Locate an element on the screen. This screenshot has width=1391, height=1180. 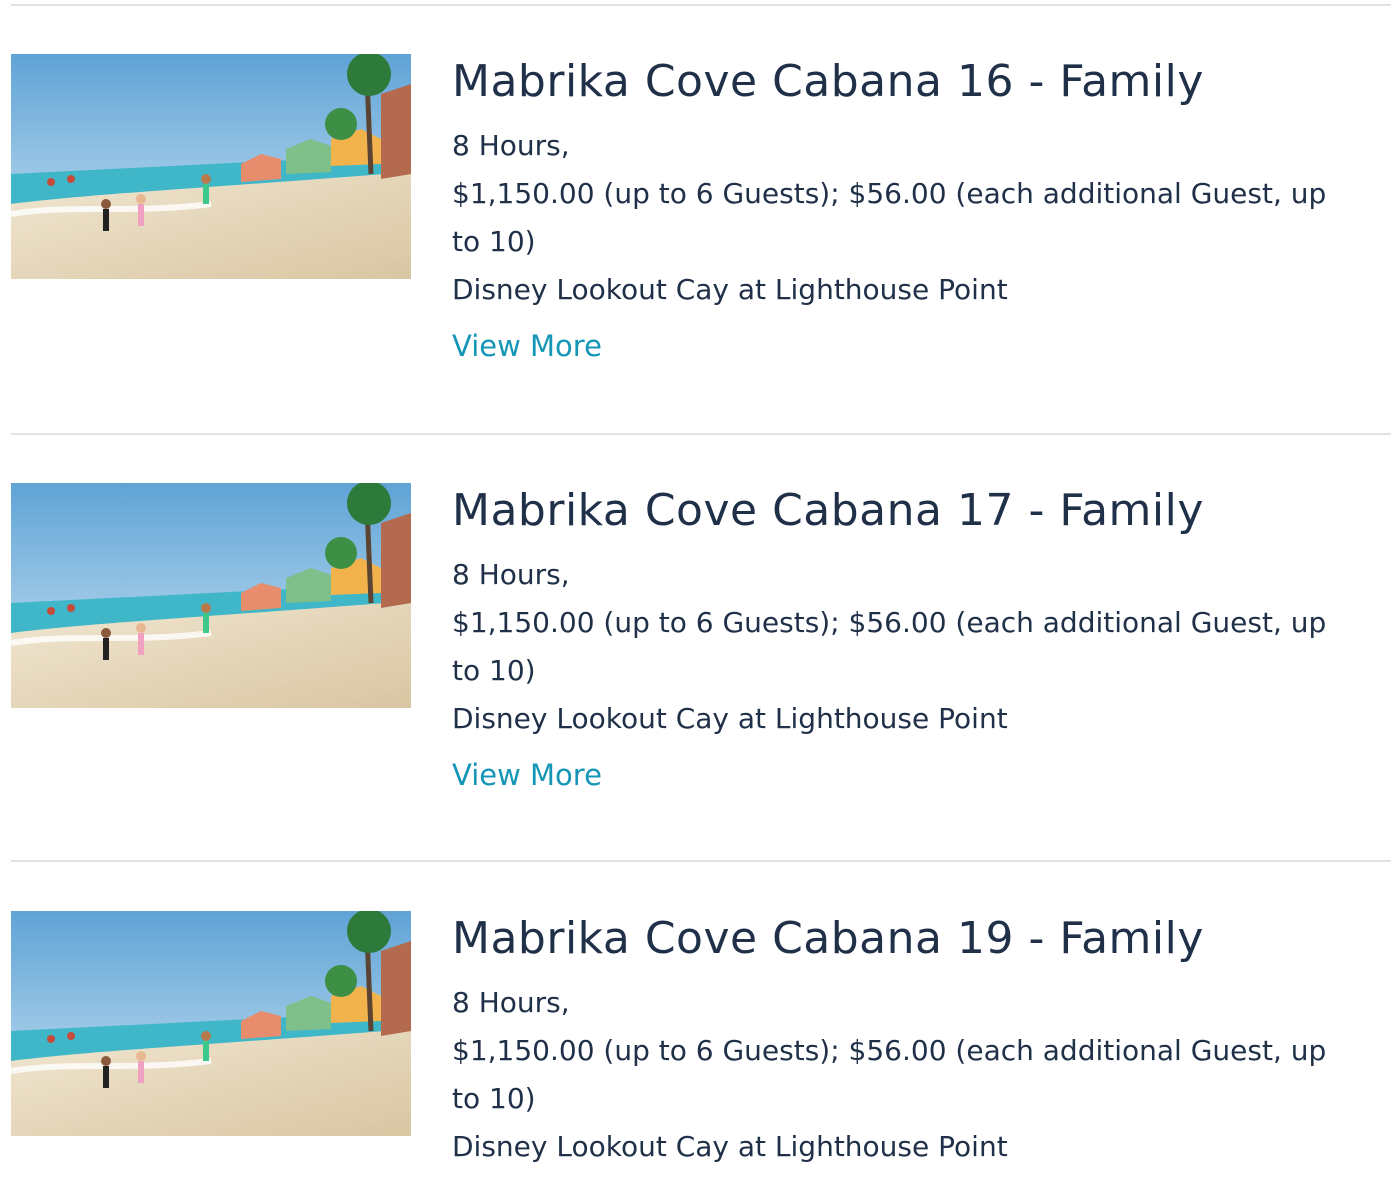
divider-top is located at coordinates (701, 5).